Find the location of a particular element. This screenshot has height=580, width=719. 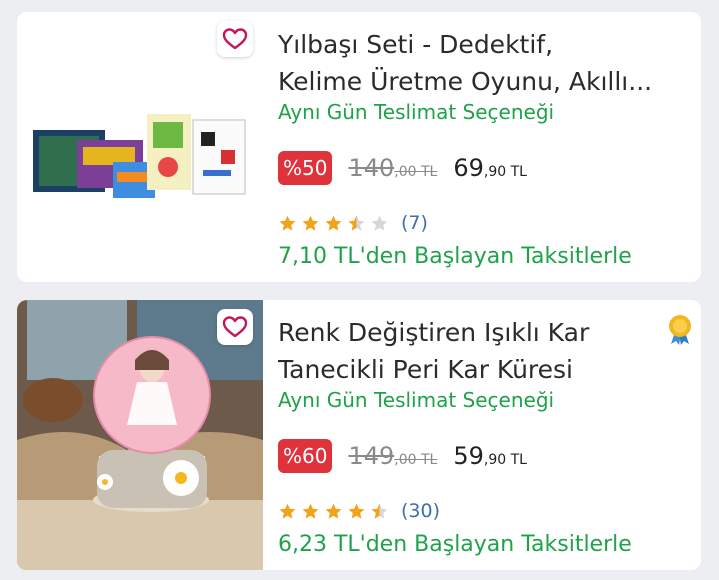

current-price-integer: 69 is located at coordinates (468, 168).